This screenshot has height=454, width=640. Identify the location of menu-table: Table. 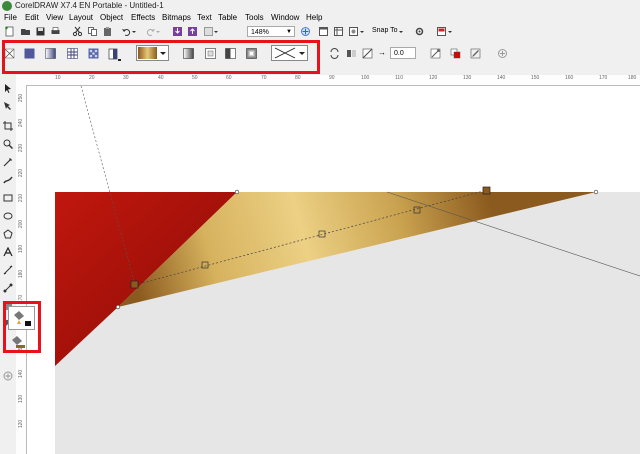
(227, 17).